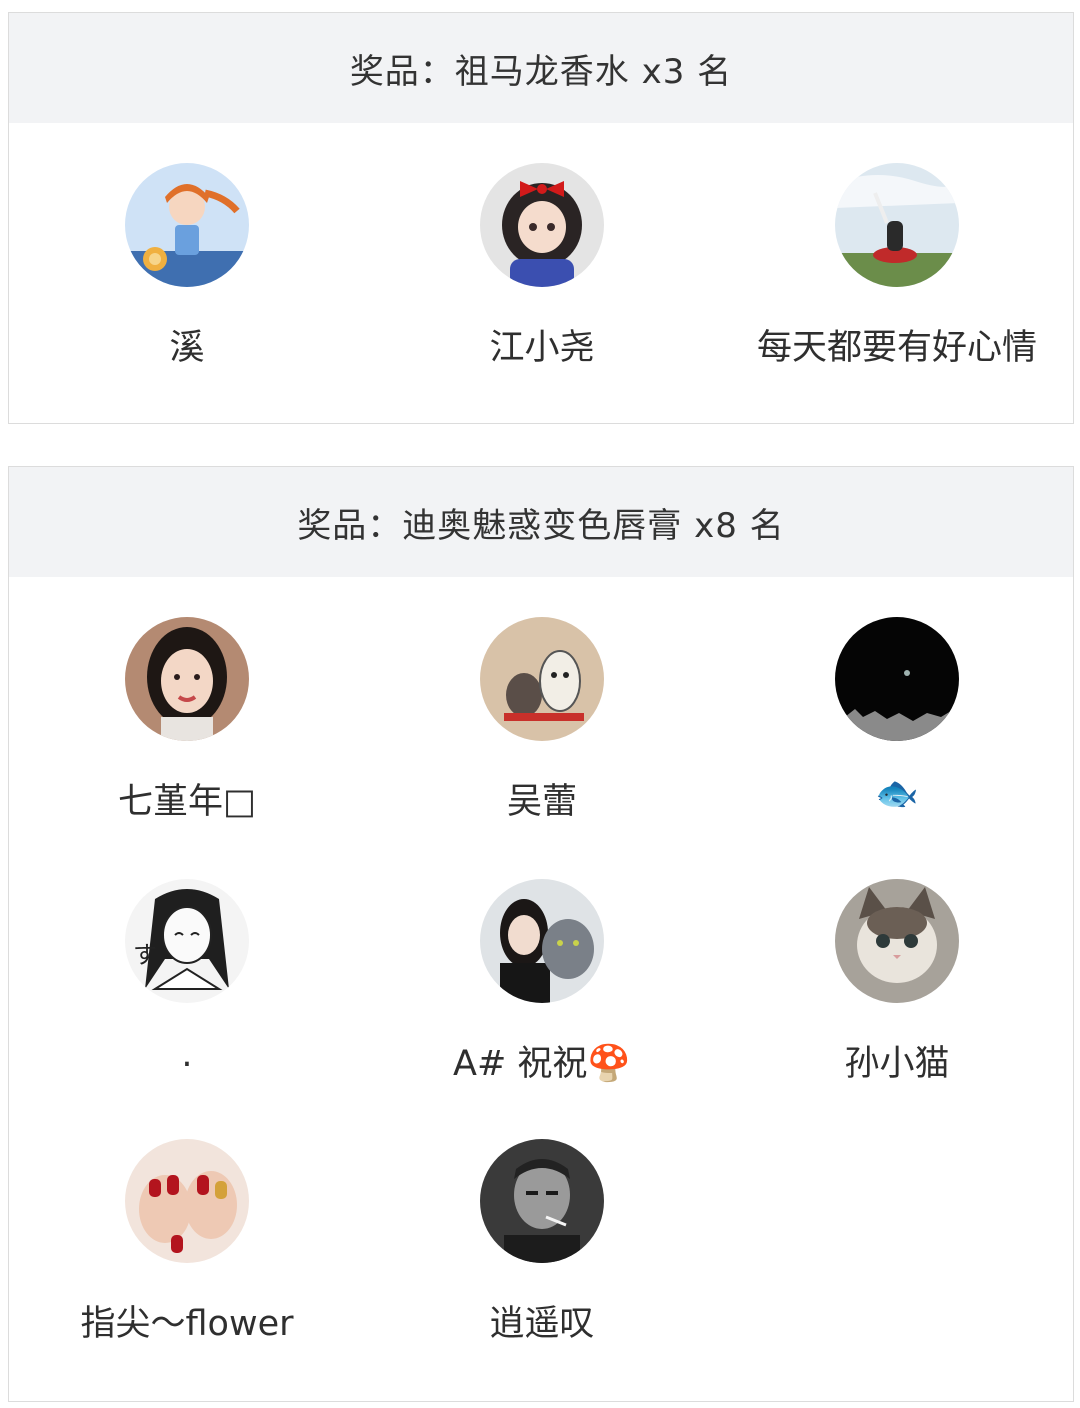 Image resolution: width=1080 pixels, height=1408 pixels. I want to click on winner-name: 每天都要有好心情, so click(896, 348).